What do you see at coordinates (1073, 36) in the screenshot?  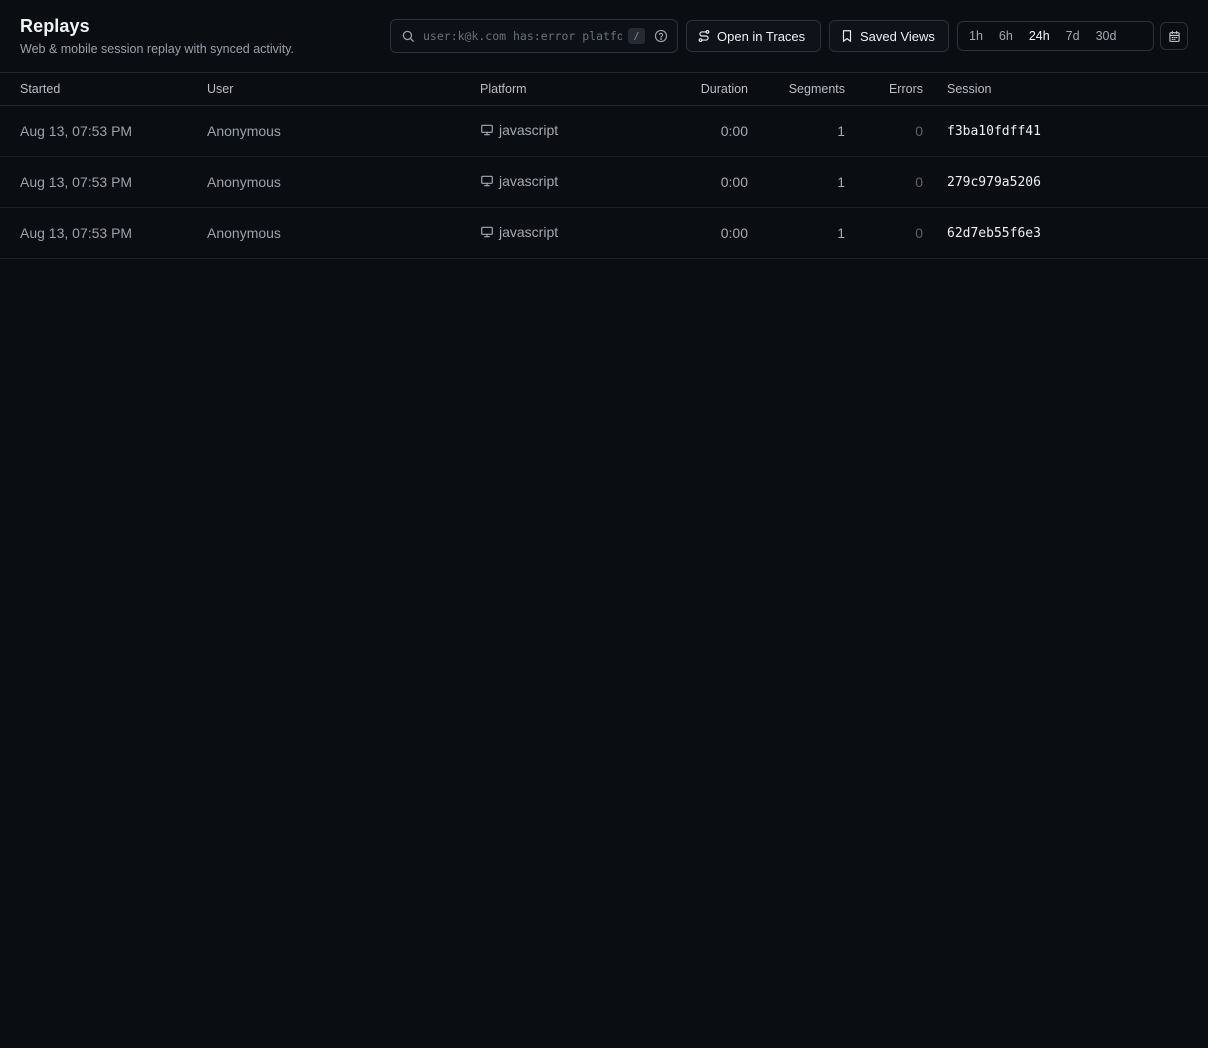 I see `range-7d: 7d` at bounding box center [1073, 36].